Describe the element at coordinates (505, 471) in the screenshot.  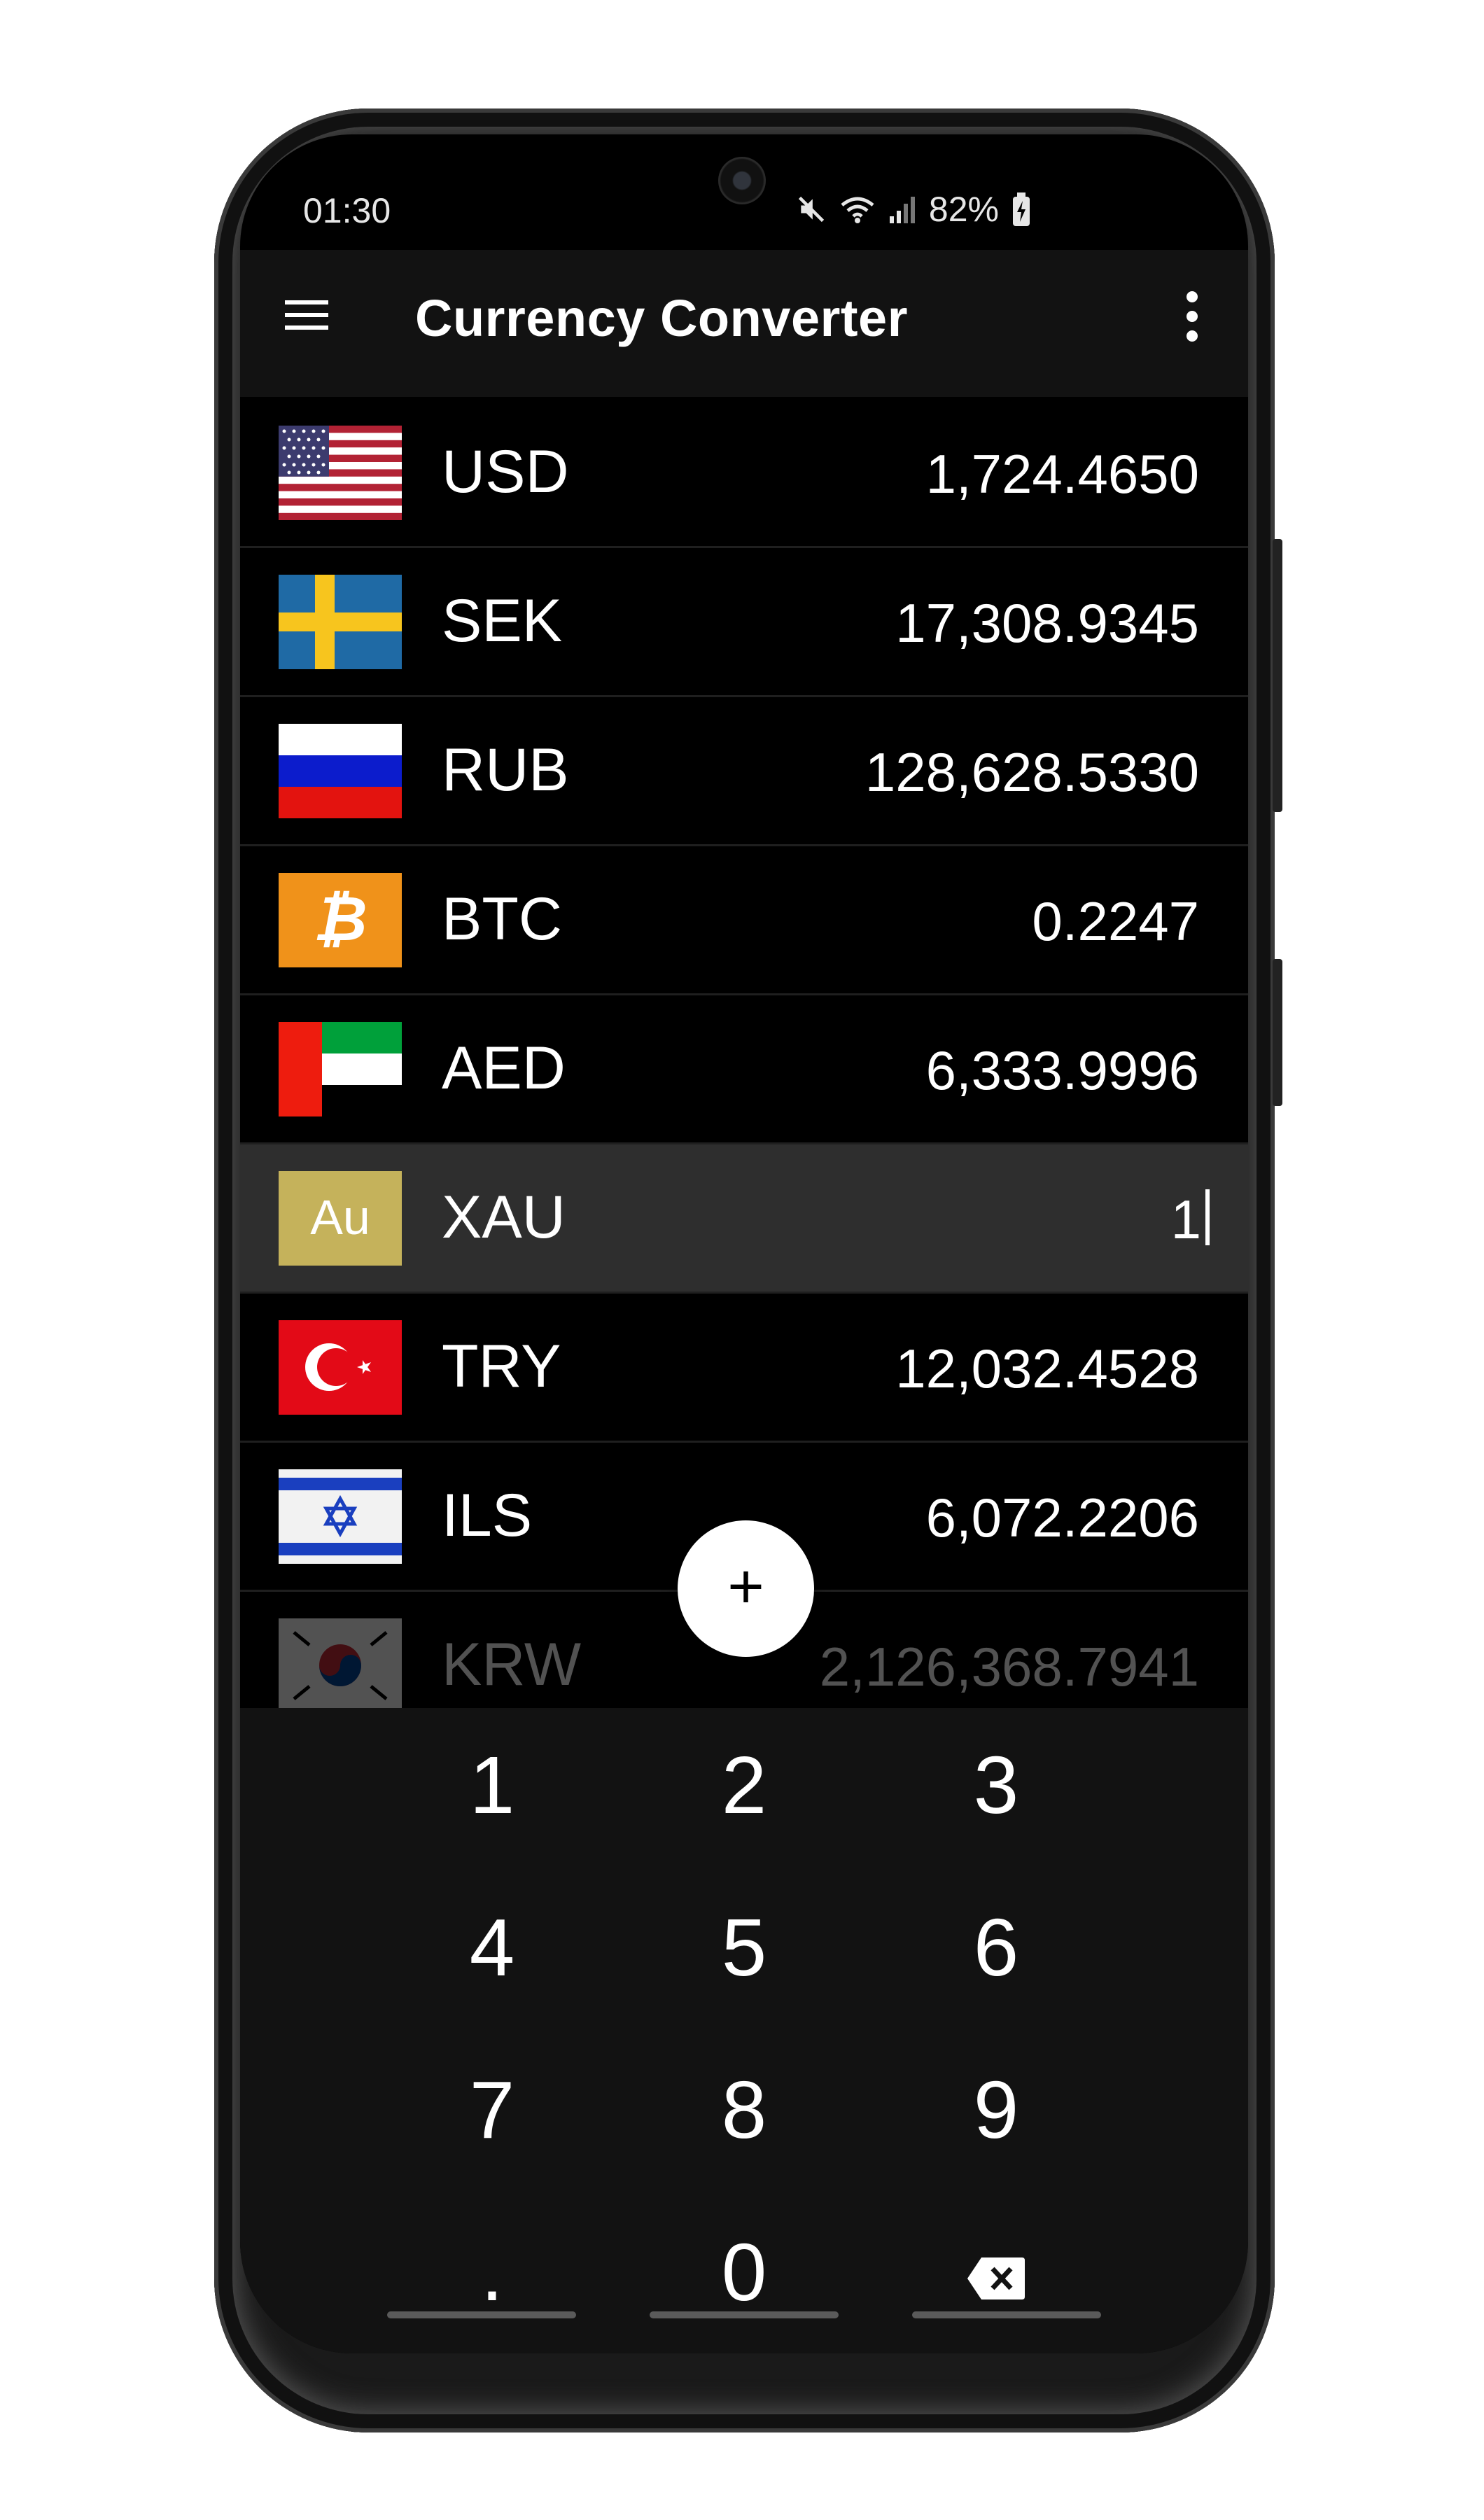
I see `currency-code: USD` at that location.